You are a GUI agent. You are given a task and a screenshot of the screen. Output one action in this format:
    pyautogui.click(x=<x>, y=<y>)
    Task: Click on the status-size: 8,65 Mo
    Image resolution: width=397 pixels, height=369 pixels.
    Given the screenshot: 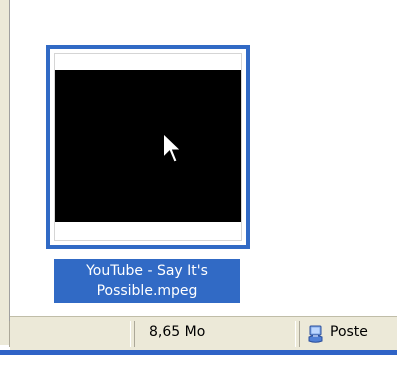 What is the action you would take?
    pyautogui.click(x=177, y=332)
    